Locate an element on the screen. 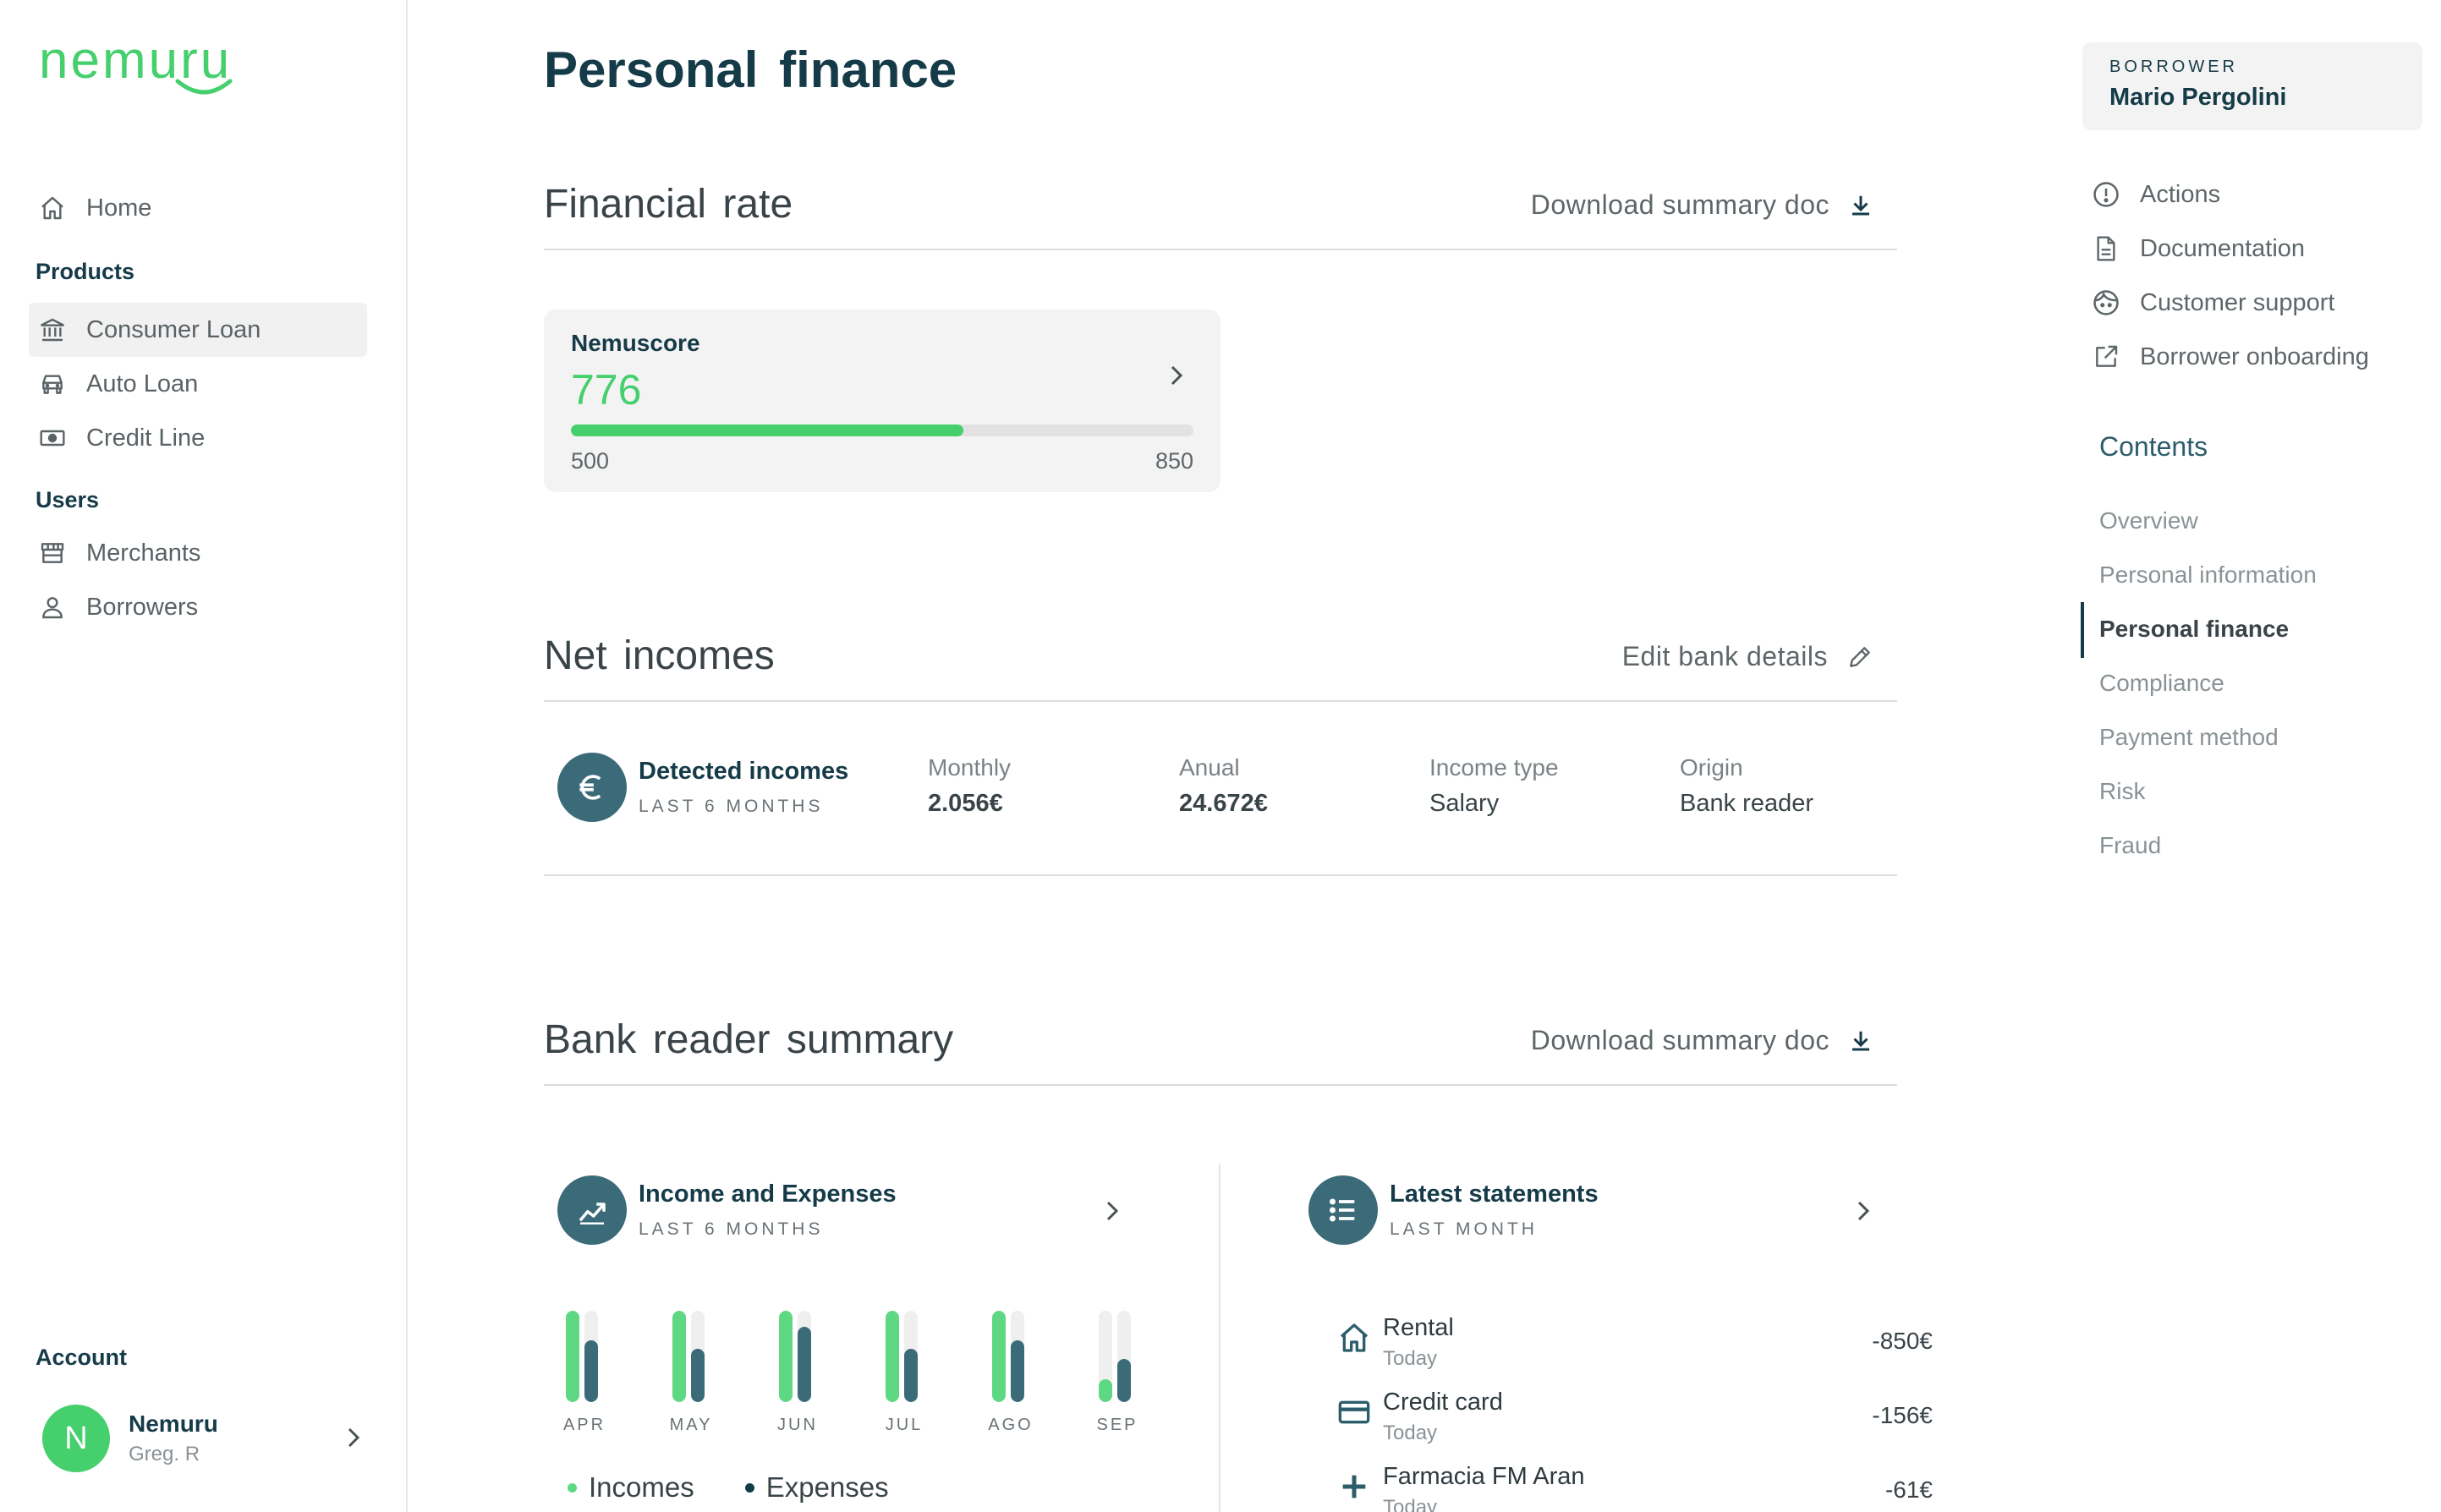 The height and width of the screenshot is (1512, 2441). products-heading: Products is located at coordinates (85, 271).